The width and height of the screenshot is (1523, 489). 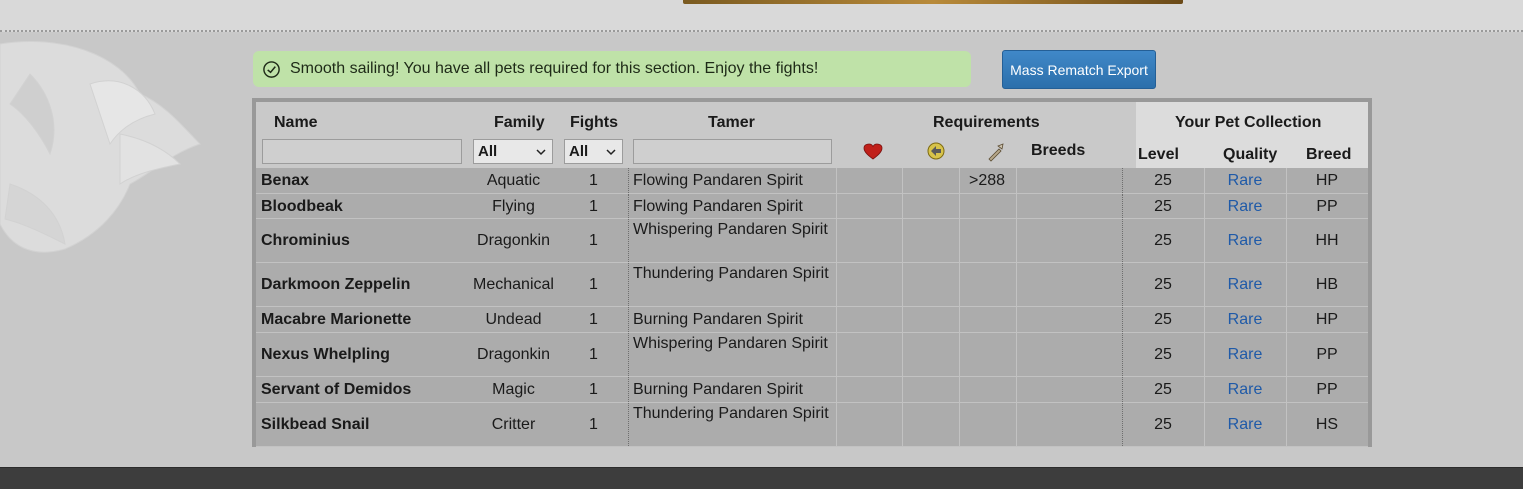 What do you see at coordinates (718, 319) in the screenshot?
I see `tamer-name: Burning Pandaren Spirit` at bounding box center [718, 319].